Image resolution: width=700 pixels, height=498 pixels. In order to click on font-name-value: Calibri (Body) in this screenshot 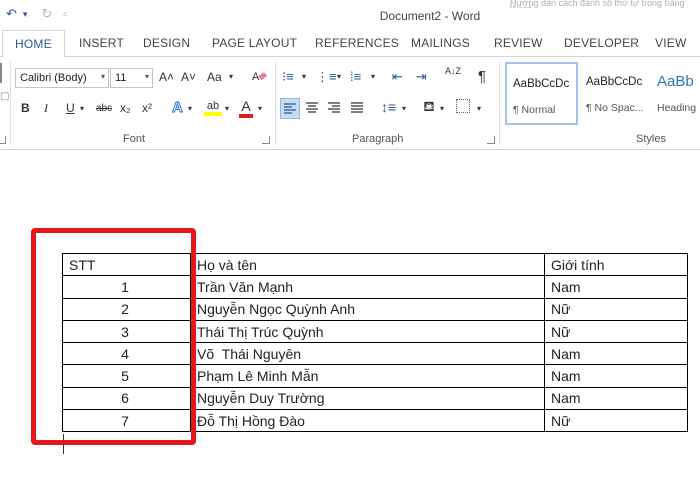, I will do `click(53, 78)`.